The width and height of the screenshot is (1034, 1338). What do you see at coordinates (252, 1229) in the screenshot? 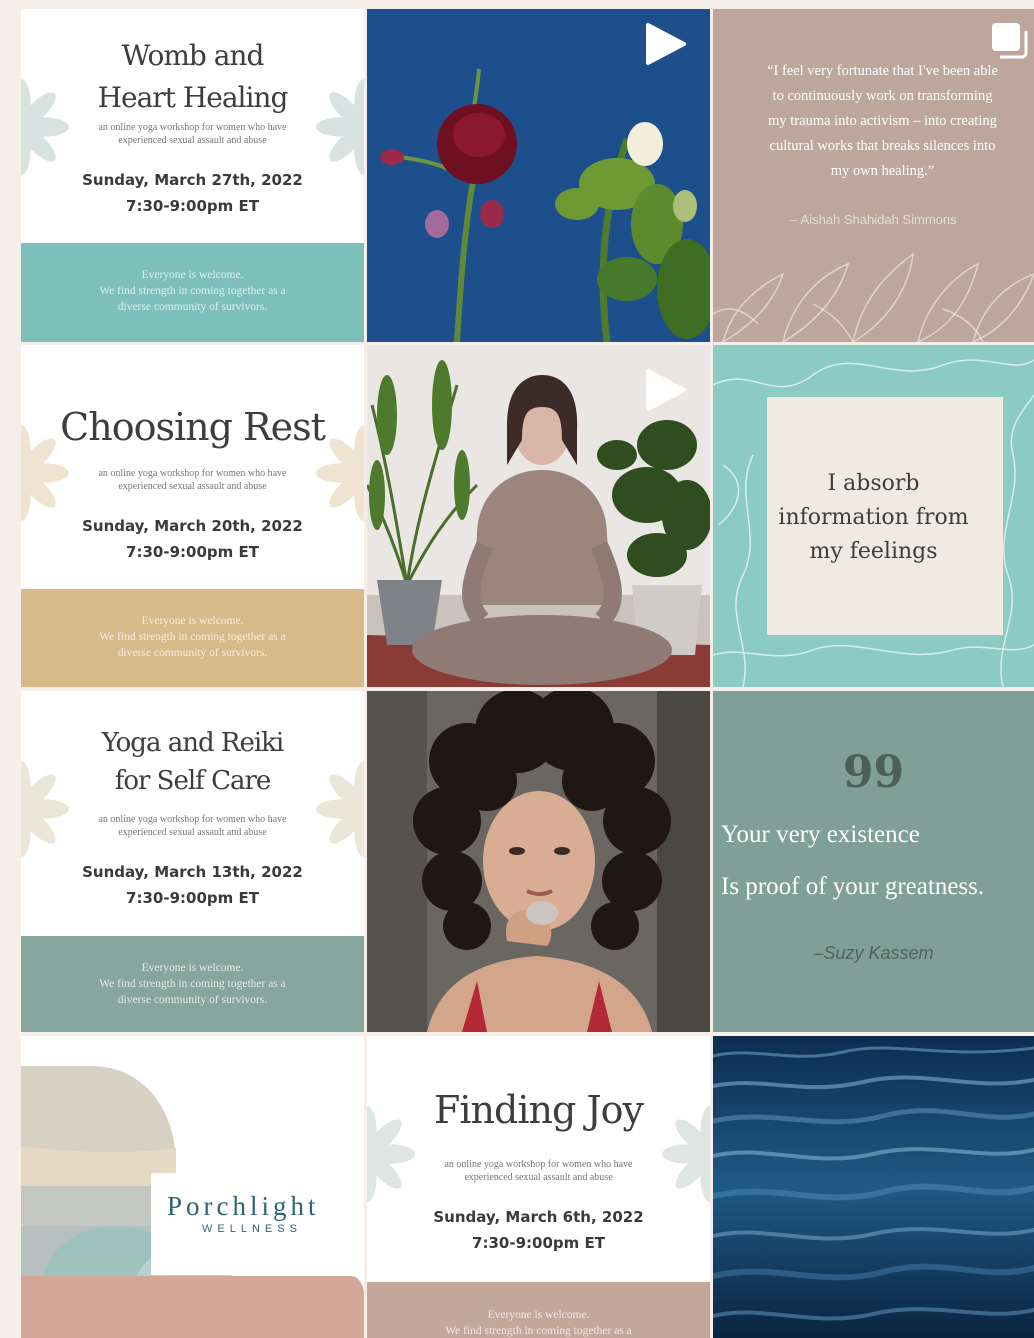
I see `brand-tagline: WELLNESS` at bounding box center [252, 1229].